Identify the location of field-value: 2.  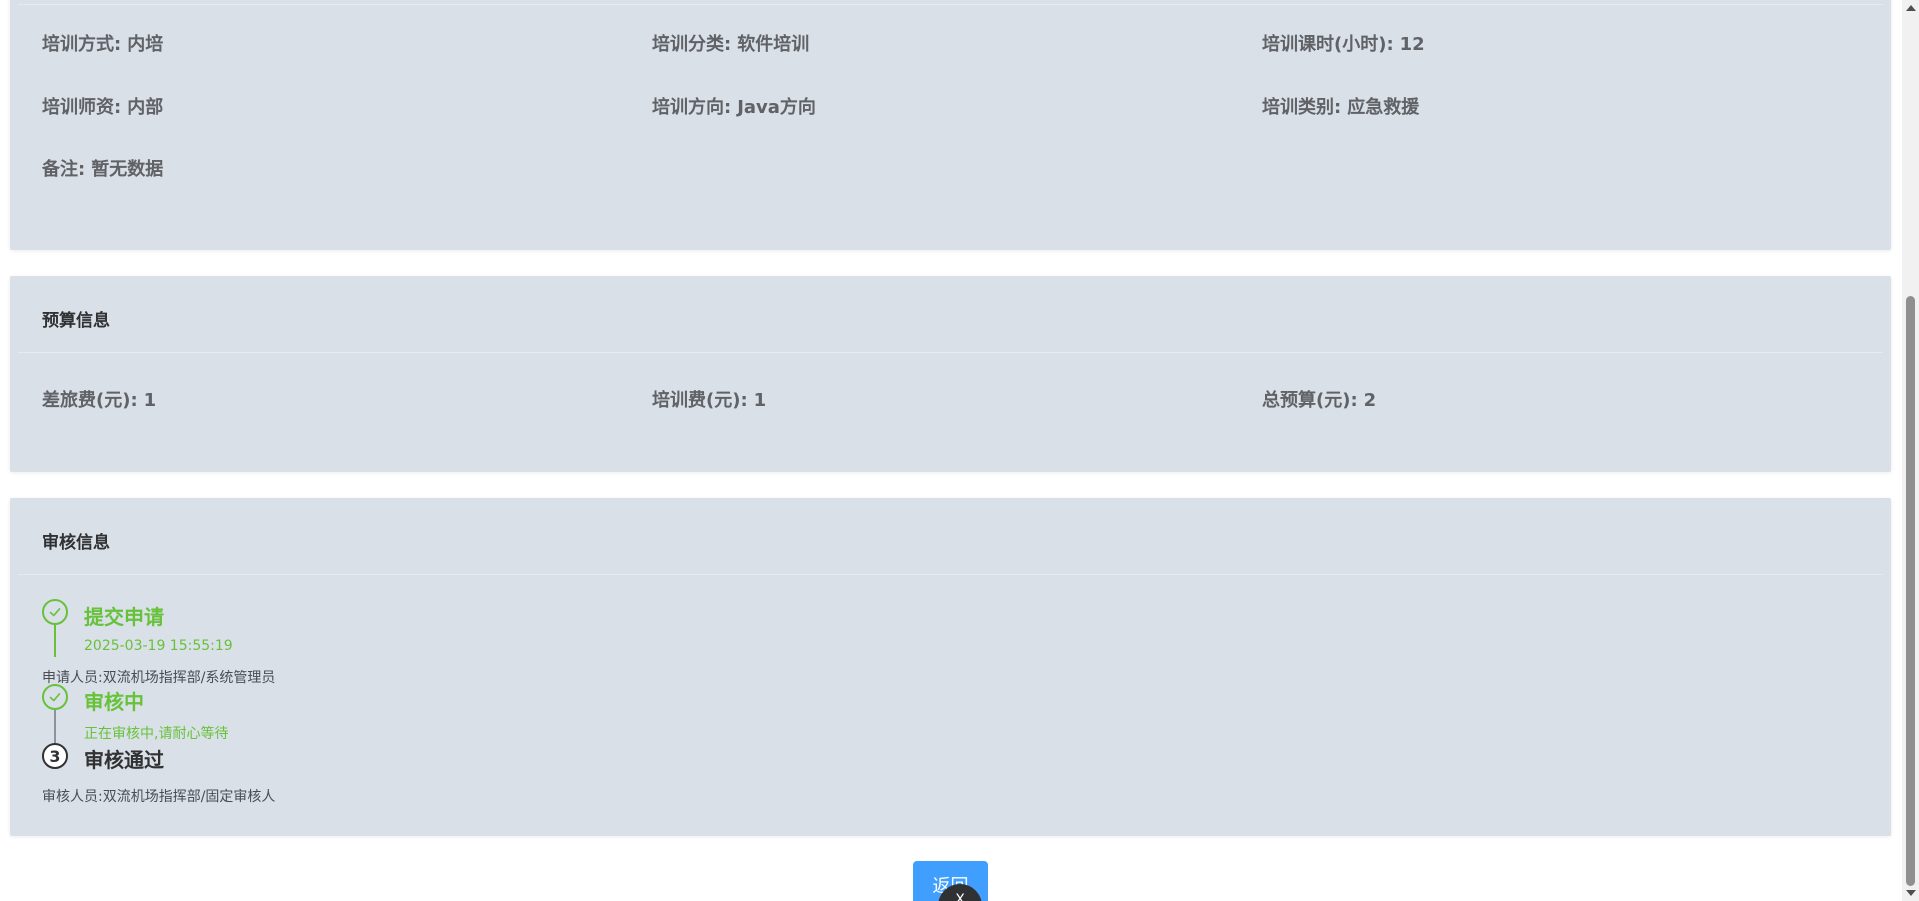
(1370, 400).